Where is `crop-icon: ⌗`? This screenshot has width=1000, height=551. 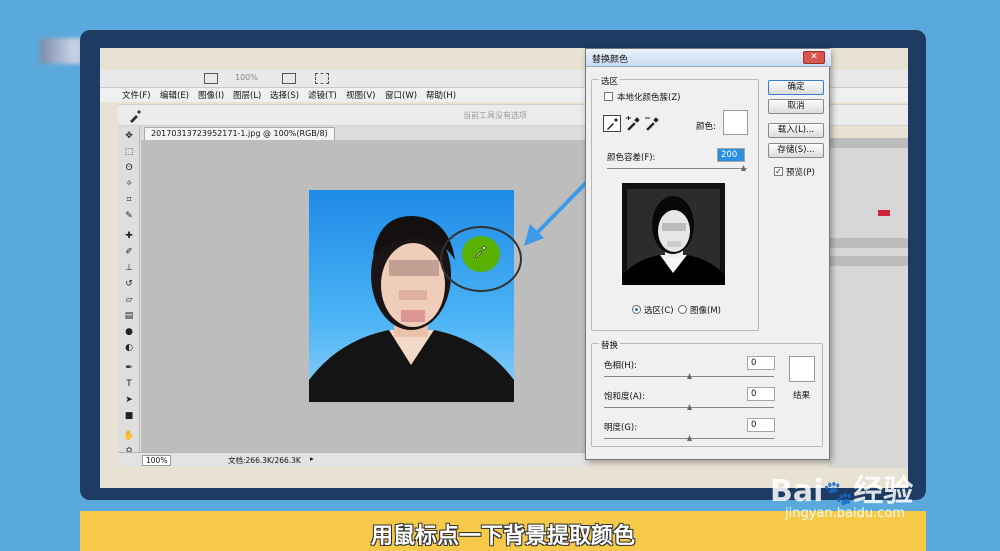
crop-icon: ⌗ is located at coordinates (129, 200).